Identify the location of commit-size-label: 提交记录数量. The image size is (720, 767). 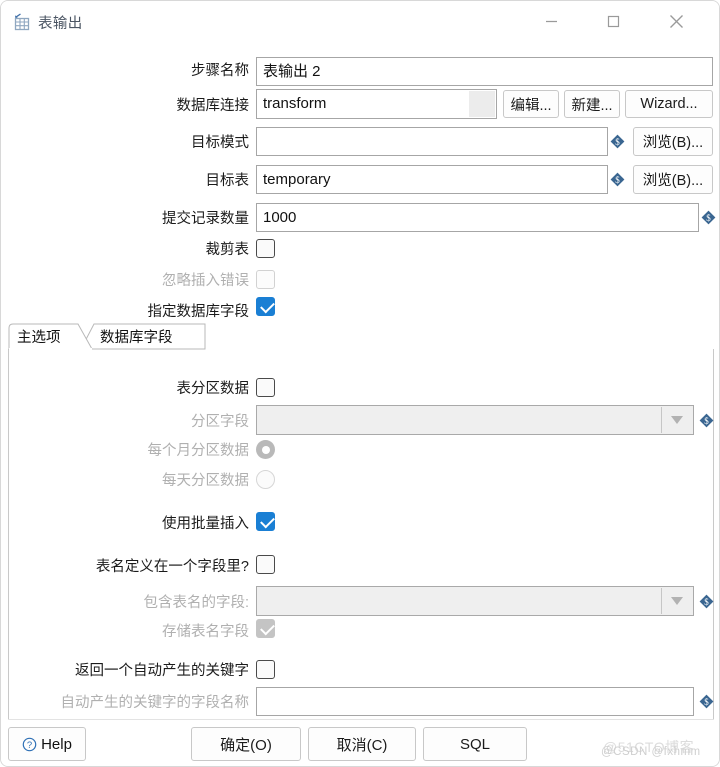
(205, 219).